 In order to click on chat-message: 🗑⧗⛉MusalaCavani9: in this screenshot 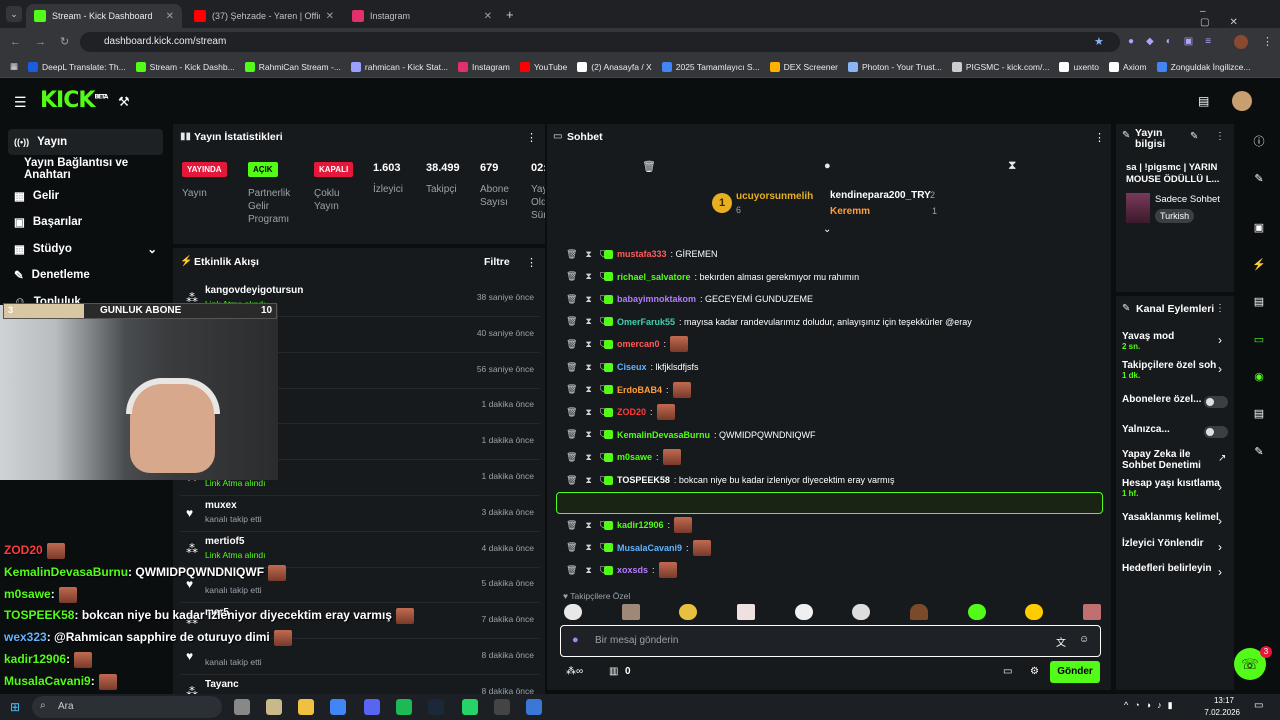, I will do `click(832, 548)`.